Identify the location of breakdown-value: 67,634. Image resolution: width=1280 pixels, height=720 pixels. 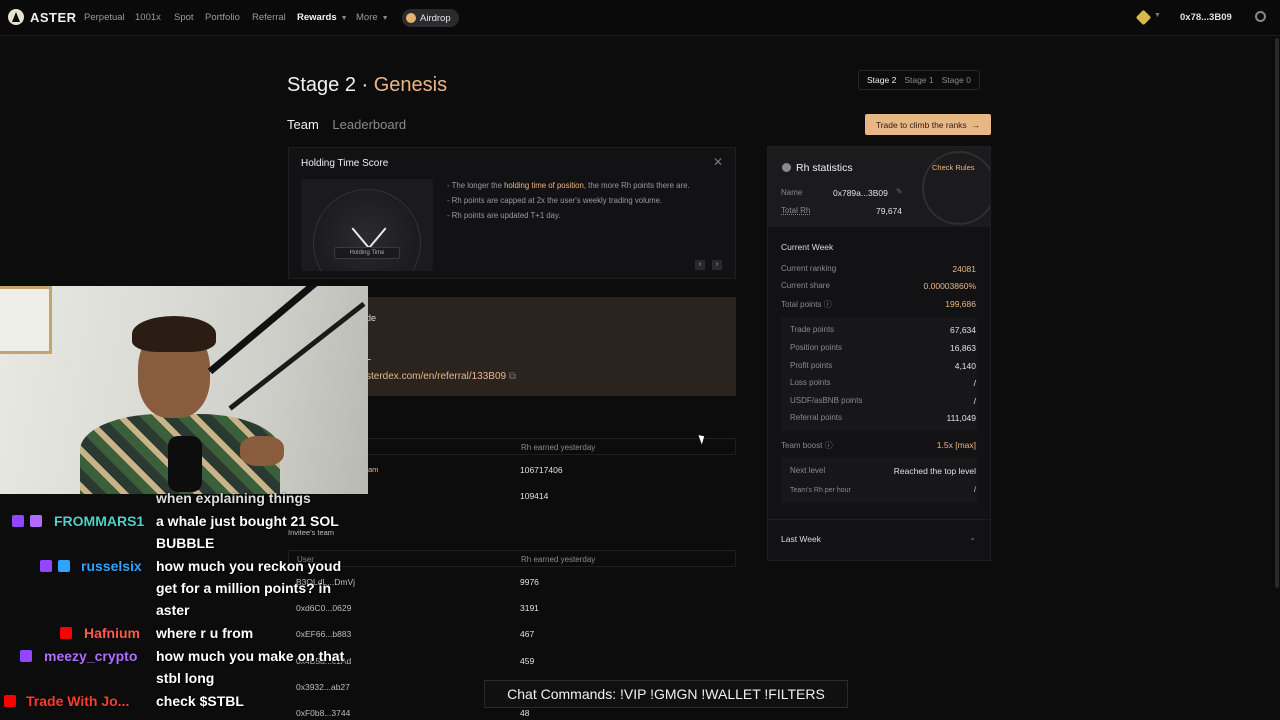
(963, 330).